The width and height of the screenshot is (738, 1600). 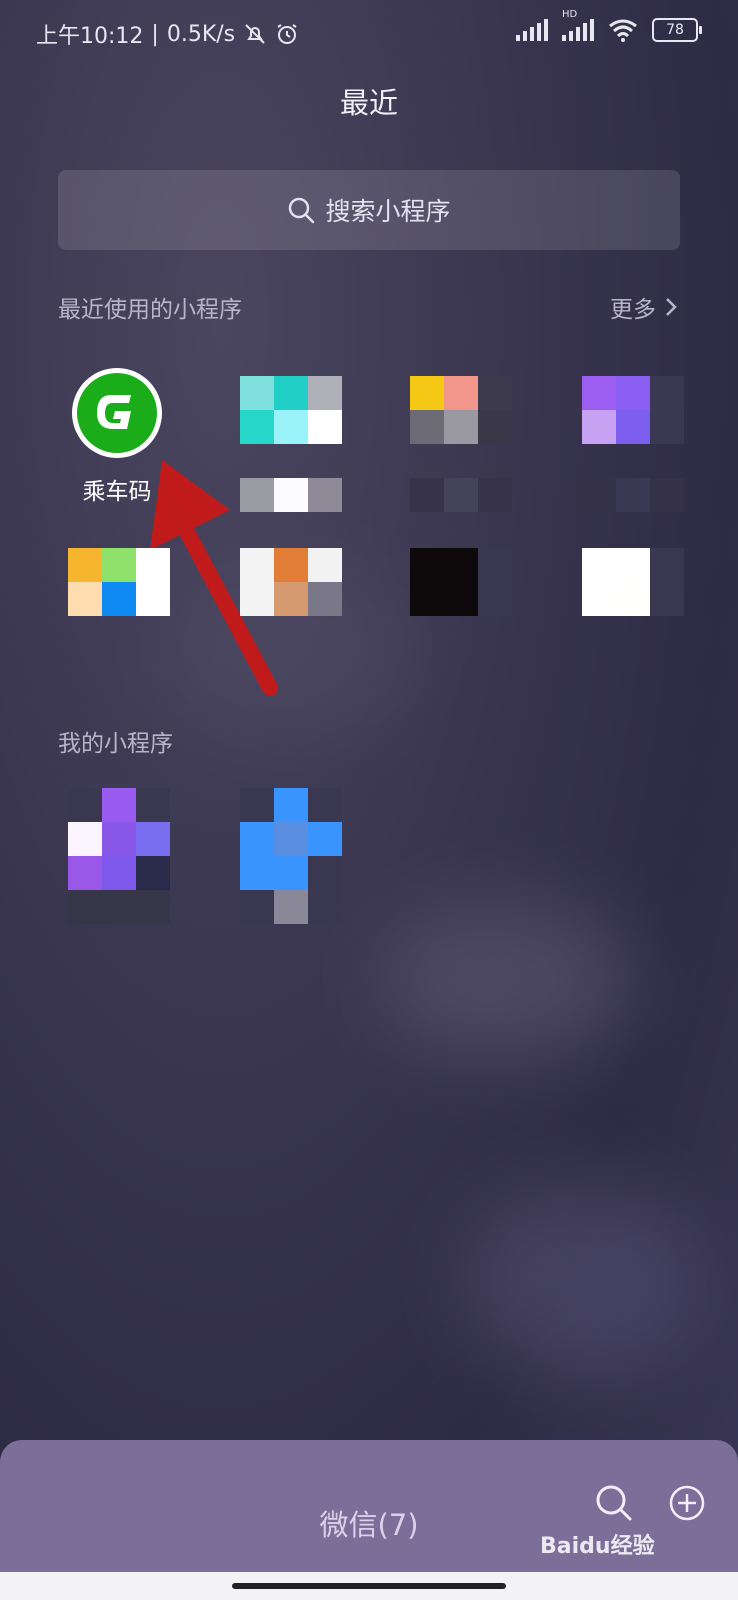 I want to click on status-left: 上午10:12 | 0.5K/s, so click(x=167, y=34).